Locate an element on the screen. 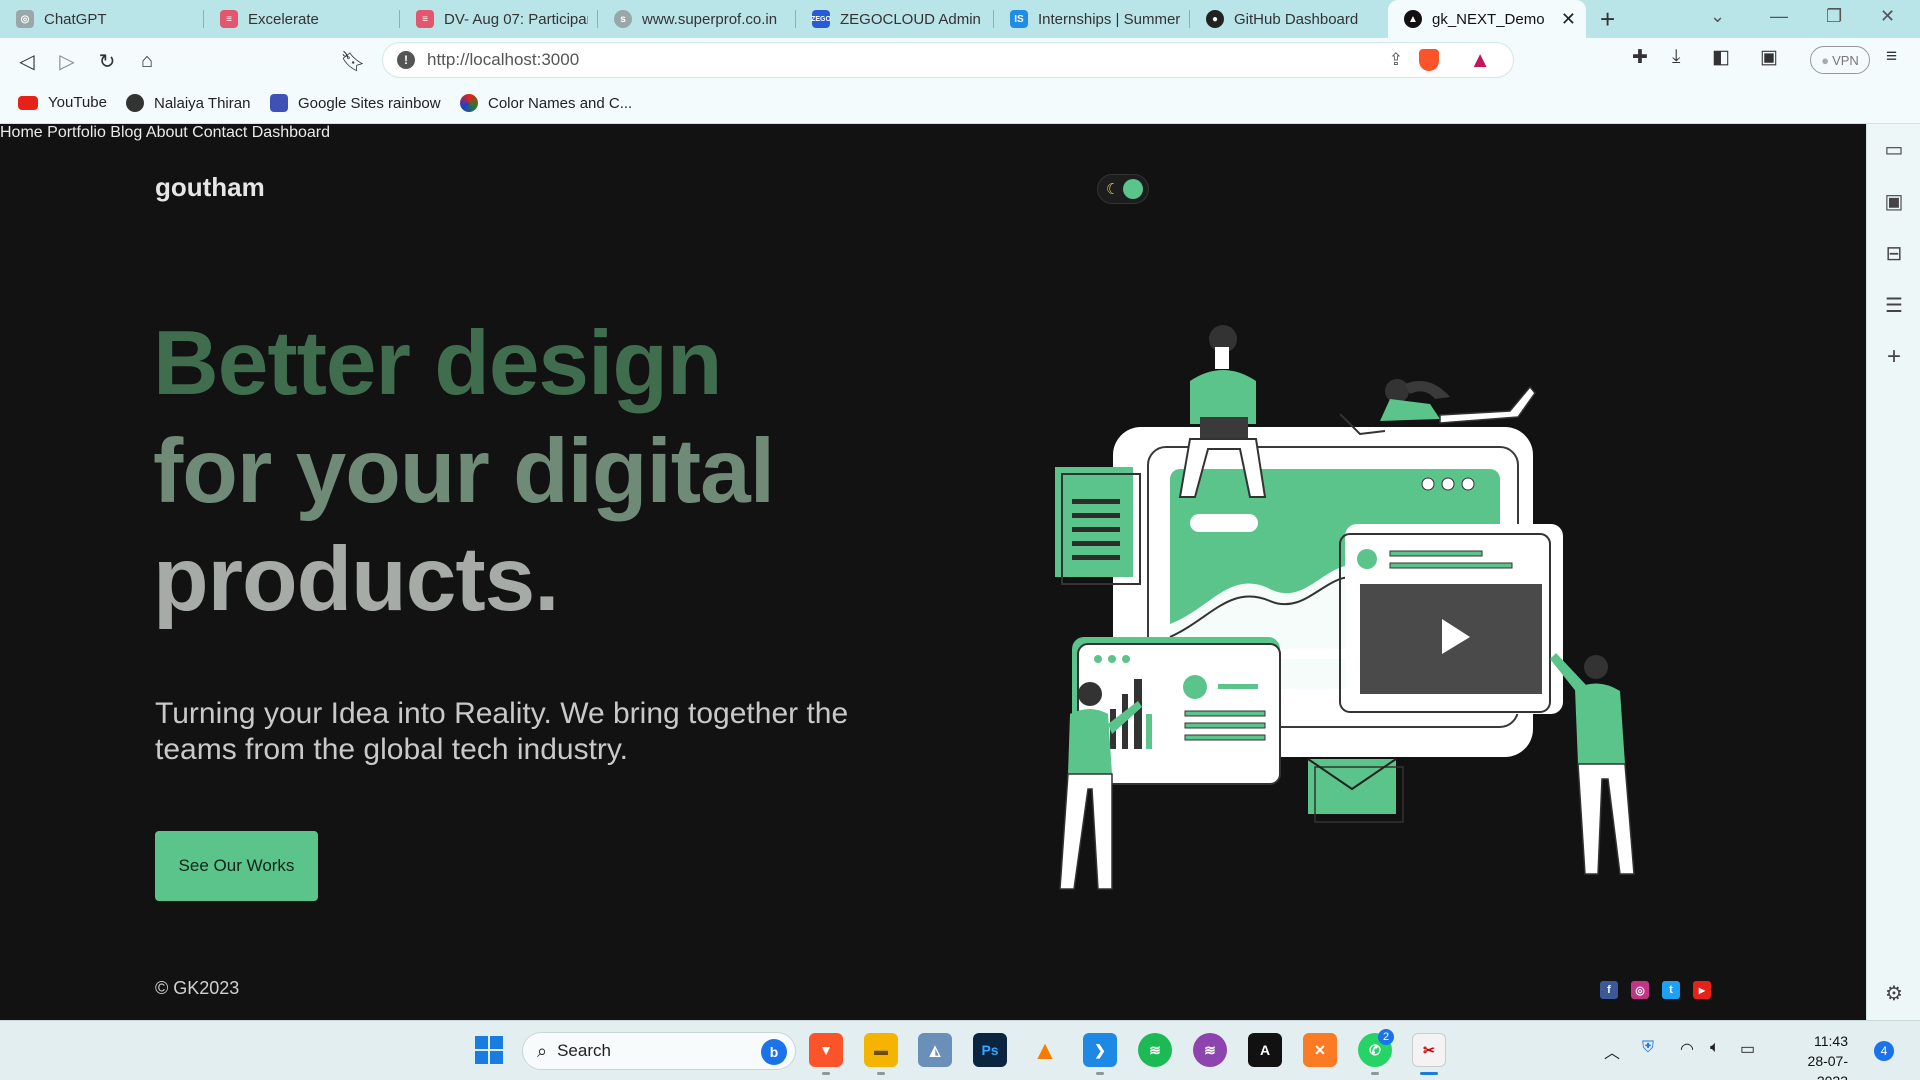 Image resolution: width=1920 pixels, height=1080 pixels. see-our-works-button: See Our Works is located at coordinates (236, 866).